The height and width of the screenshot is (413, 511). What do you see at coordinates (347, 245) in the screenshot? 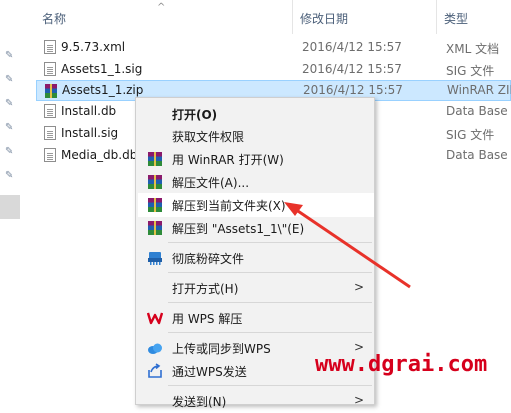
I see `annotation-arrow` at bounding box center [347, 245].